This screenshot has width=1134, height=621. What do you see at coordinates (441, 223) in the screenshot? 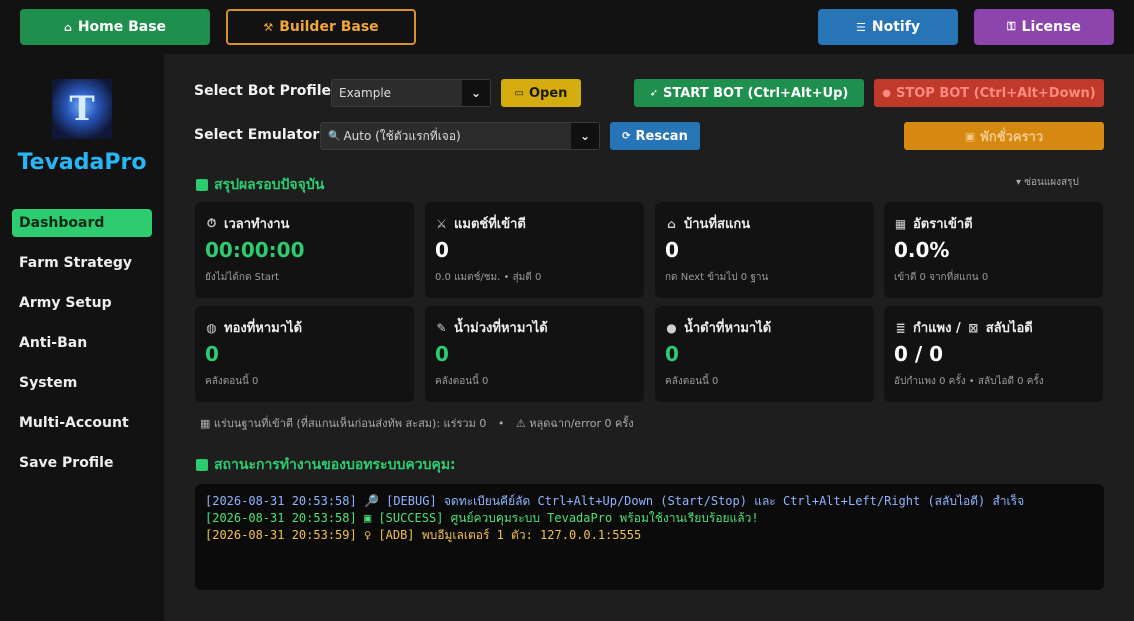
I see `crossed-swords-icon: ⚔` at bounding box center [441, 223].